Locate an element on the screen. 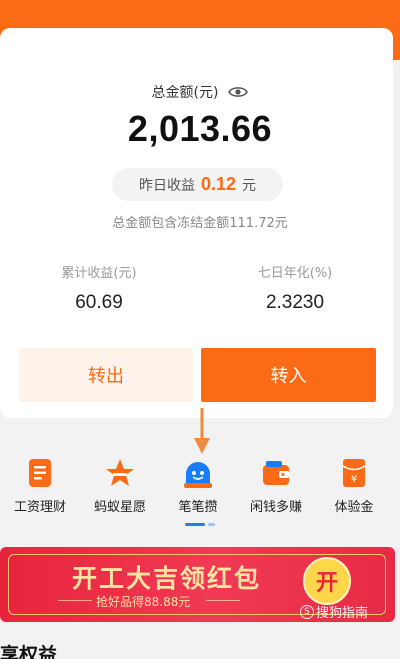  arrow-down-icon is located at coordinates (202, 431).